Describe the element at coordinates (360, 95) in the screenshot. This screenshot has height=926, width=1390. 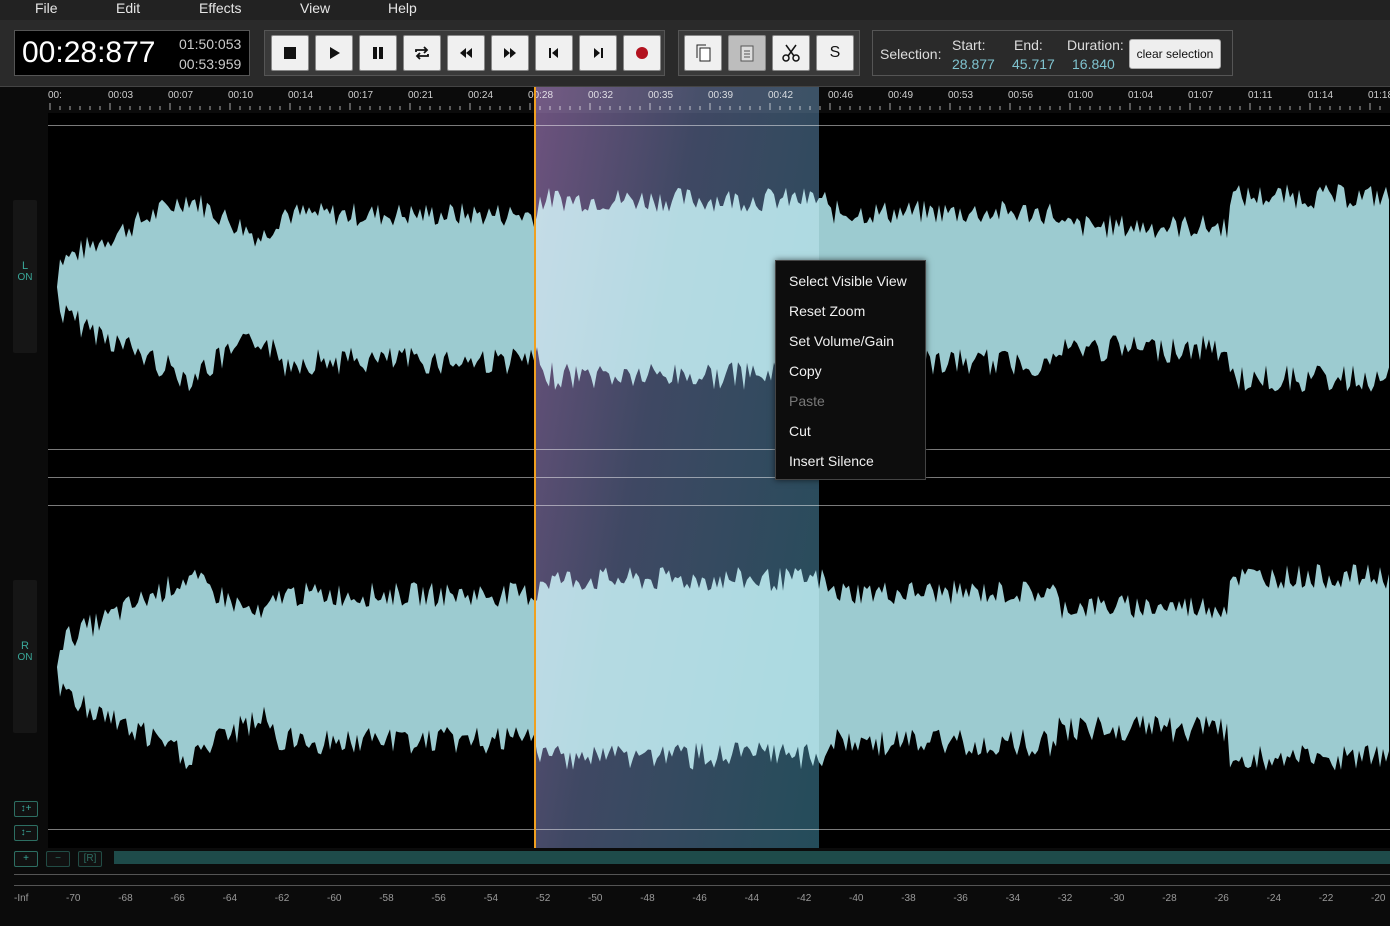
I see `timeline-label: 00:17` at that location.